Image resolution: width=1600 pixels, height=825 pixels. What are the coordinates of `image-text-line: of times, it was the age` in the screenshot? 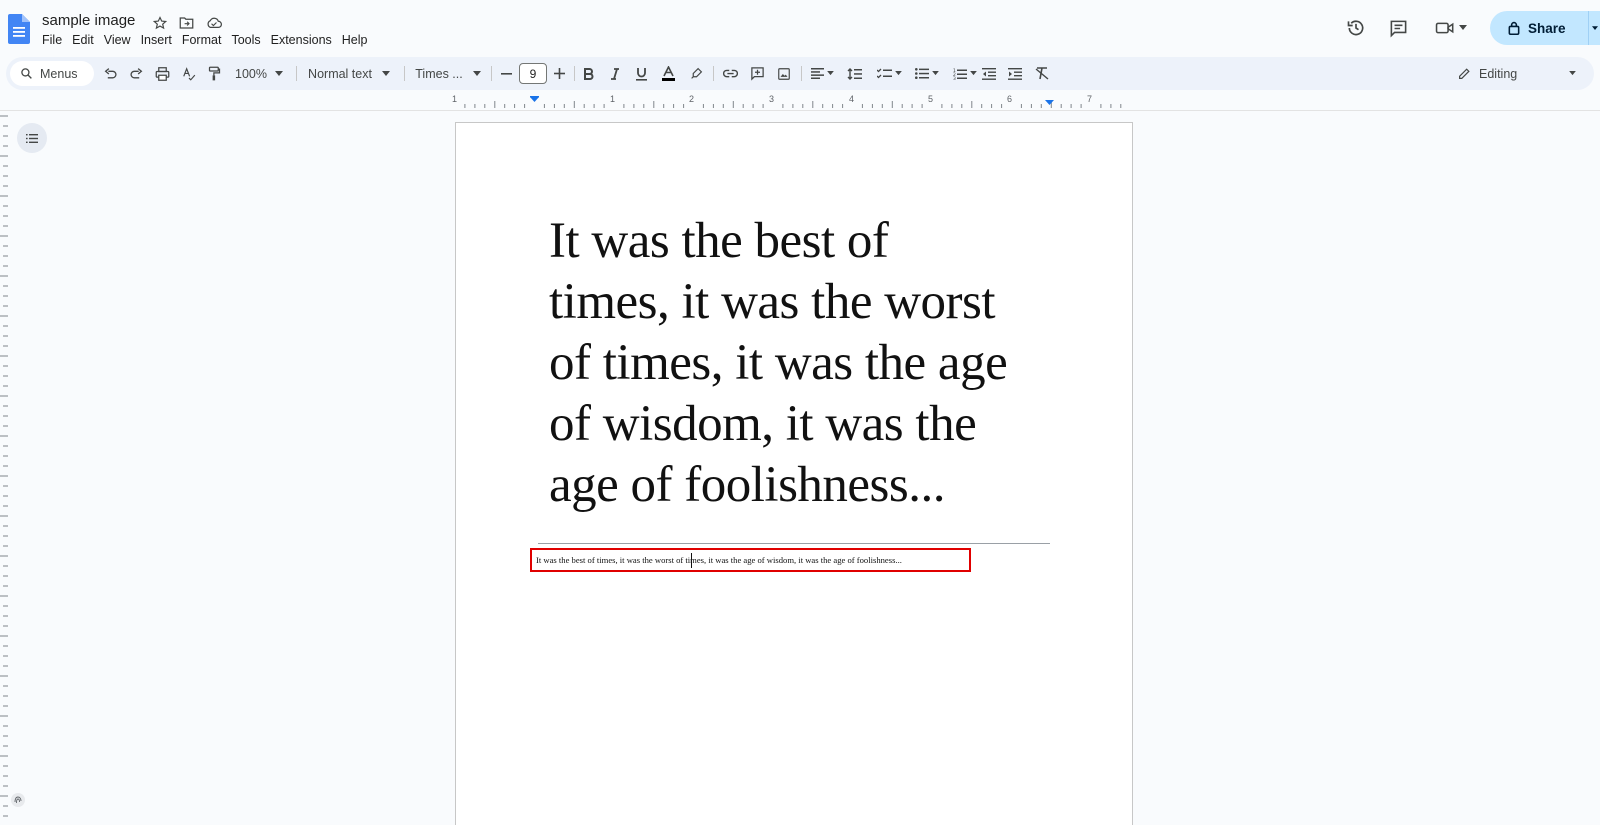 It's located at (778, 363).